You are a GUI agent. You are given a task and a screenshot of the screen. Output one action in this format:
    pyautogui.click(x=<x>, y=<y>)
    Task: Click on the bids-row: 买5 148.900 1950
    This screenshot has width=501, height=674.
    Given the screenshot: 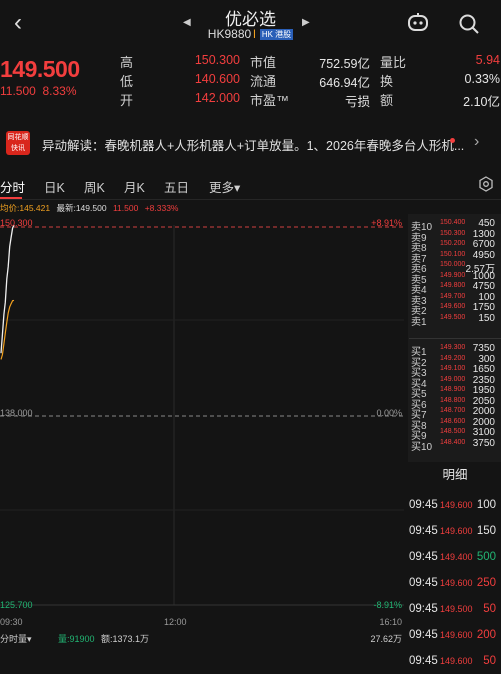 What is the action you would take?
    pyautogui.click(x=455, y=392)
    